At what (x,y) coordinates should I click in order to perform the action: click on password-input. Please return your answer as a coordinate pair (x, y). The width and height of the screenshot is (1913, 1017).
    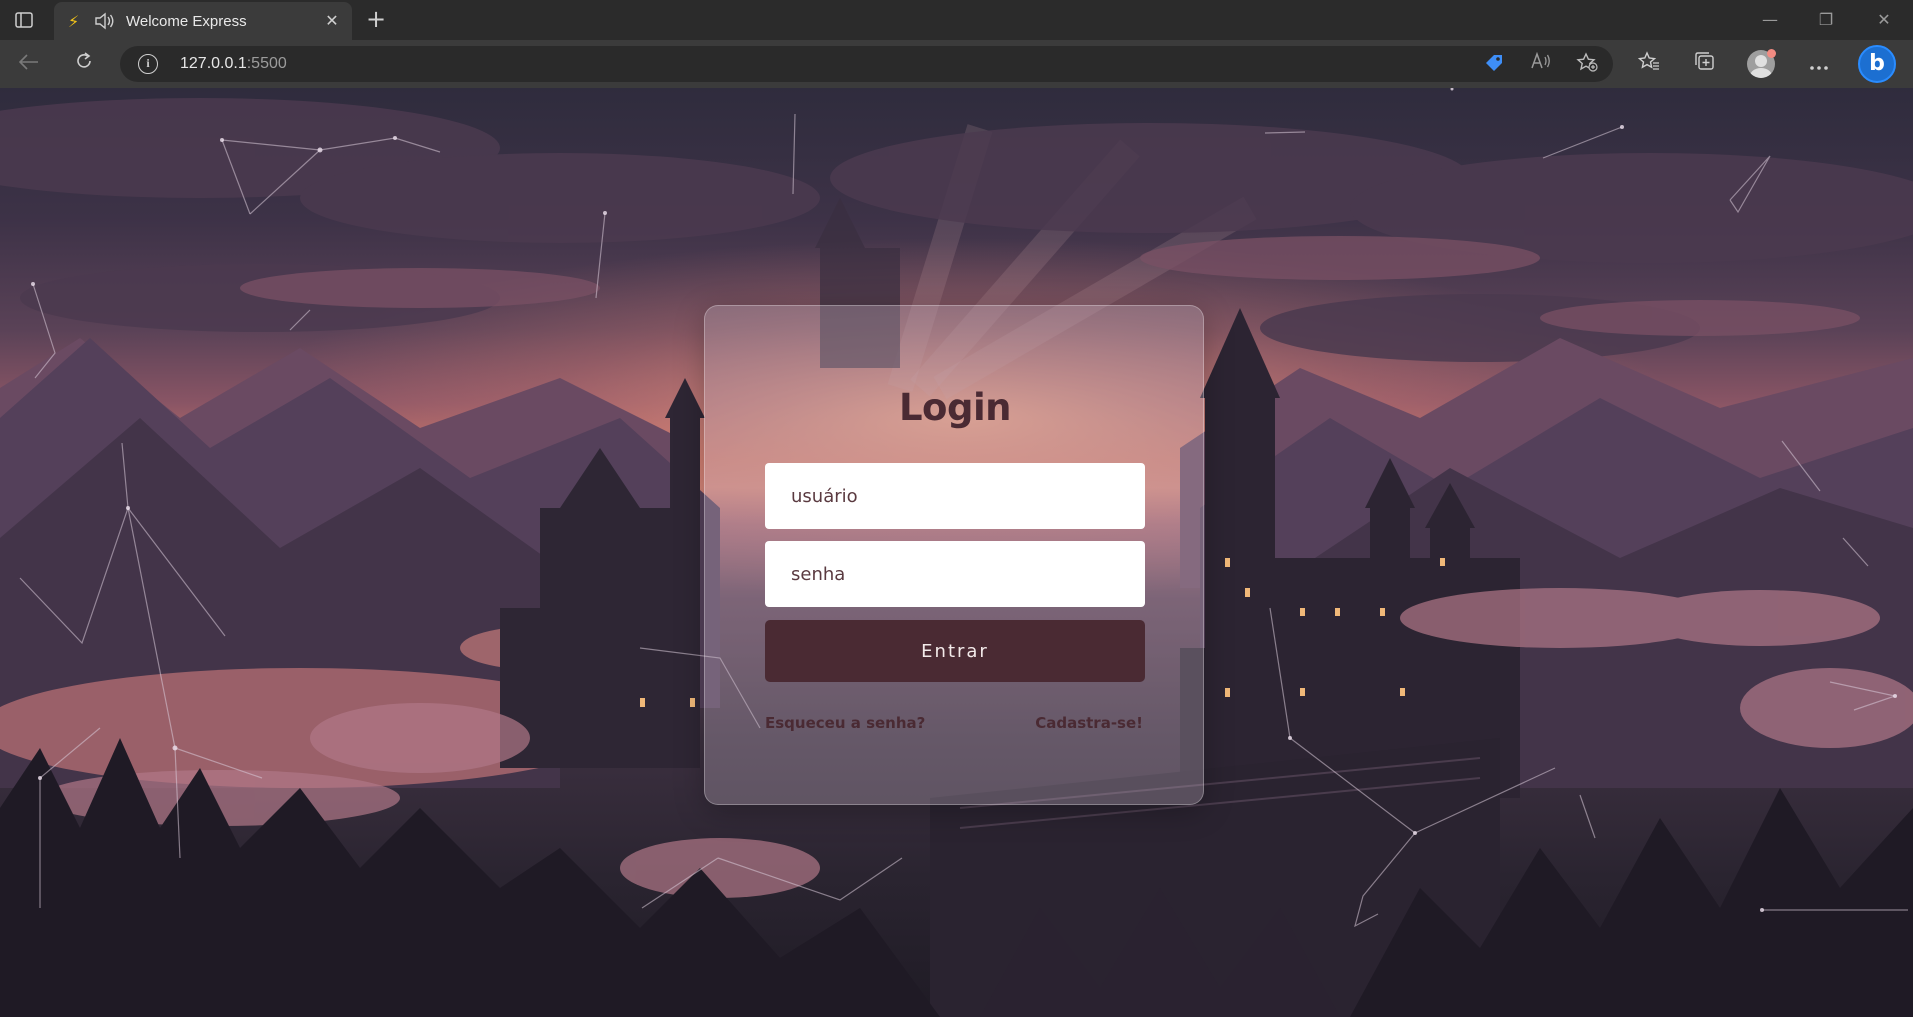
    Looking at the image, I should click on (955, 574).